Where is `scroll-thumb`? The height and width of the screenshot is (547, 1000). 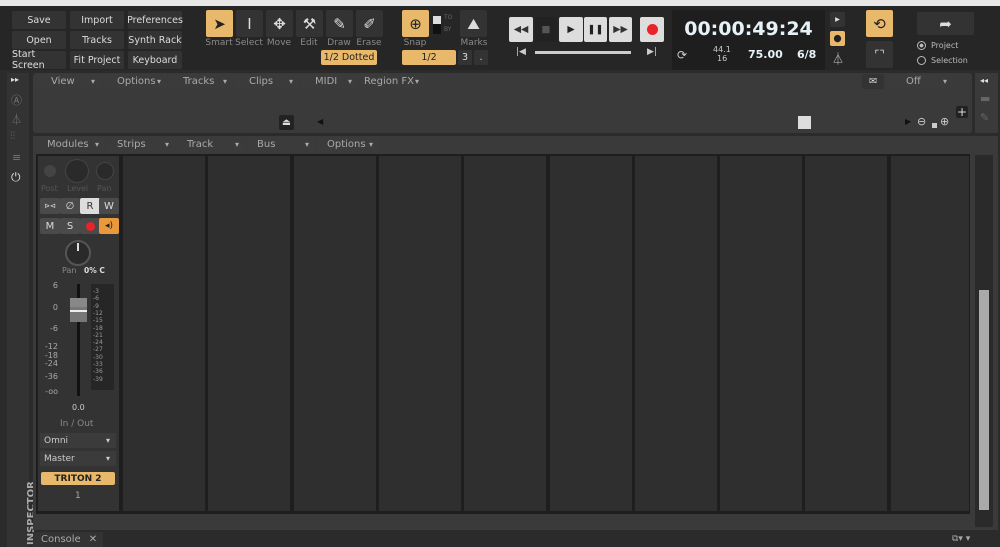
scroll-thumb is located at coordinates (804, 122).